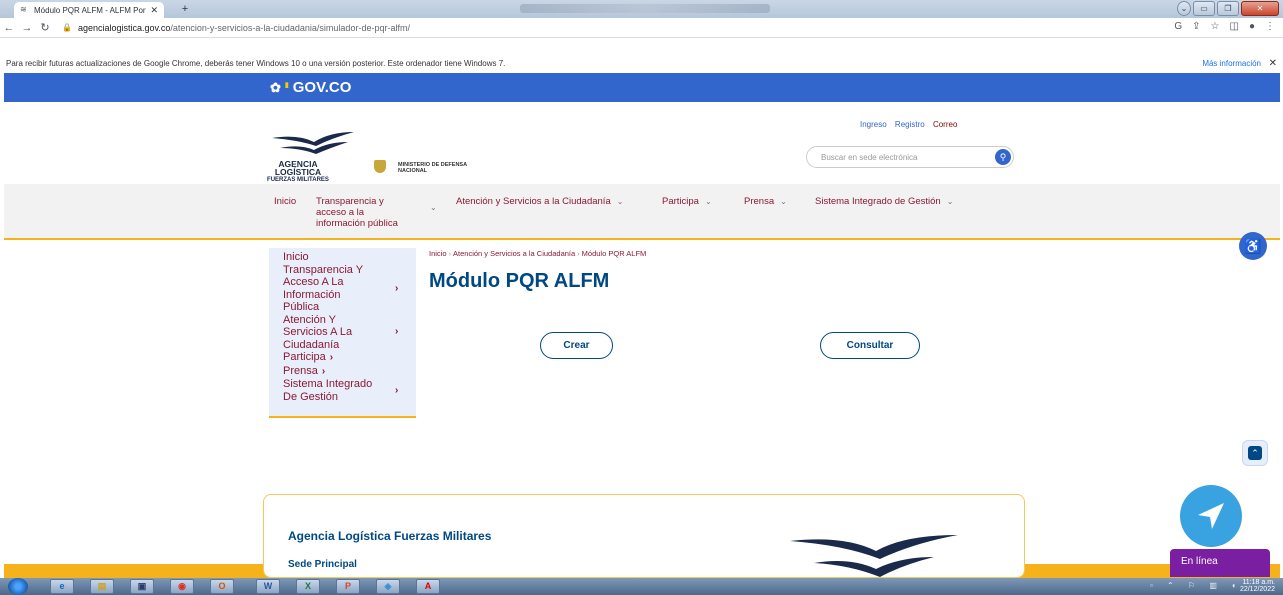  What do you see at coordinates (313, 145) in the screenshot?
I see `alfm-wings-logo-icon` at bounding box center [313, 145].